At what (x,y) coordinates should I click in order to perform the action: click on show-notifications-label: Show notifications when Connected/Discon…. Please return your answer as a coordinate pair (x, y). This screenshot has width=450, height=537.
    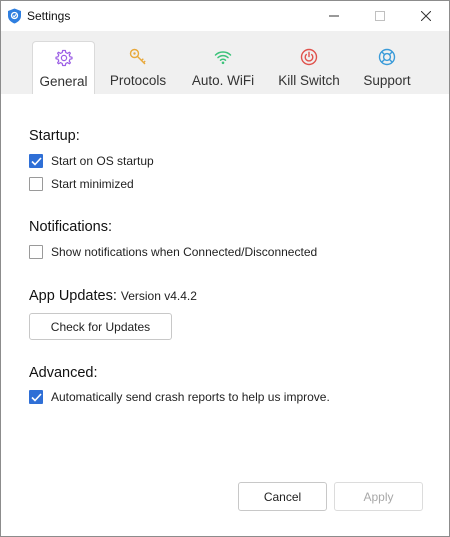
    Looking at the image, I should click on (184, 252).